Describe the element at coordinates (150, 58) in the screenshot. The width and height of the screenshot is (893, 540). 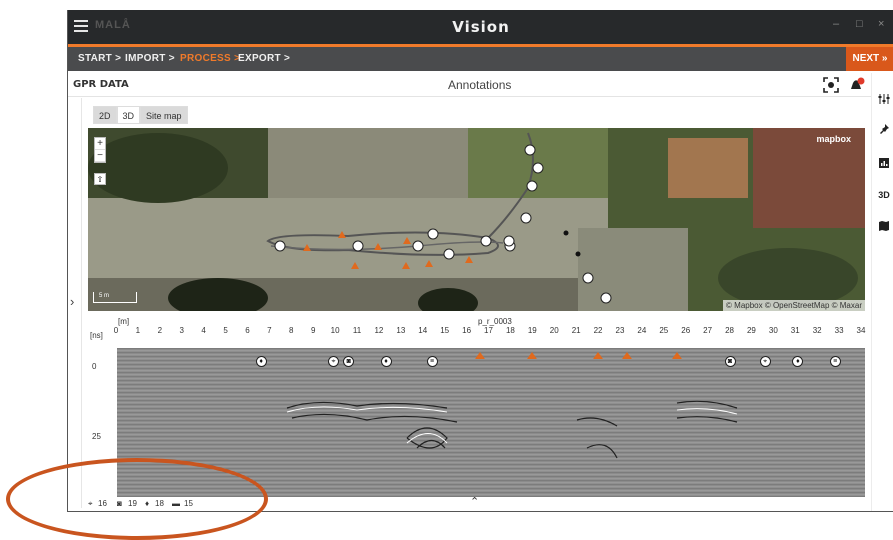
I see `step-import: IMPORT >` at that location.